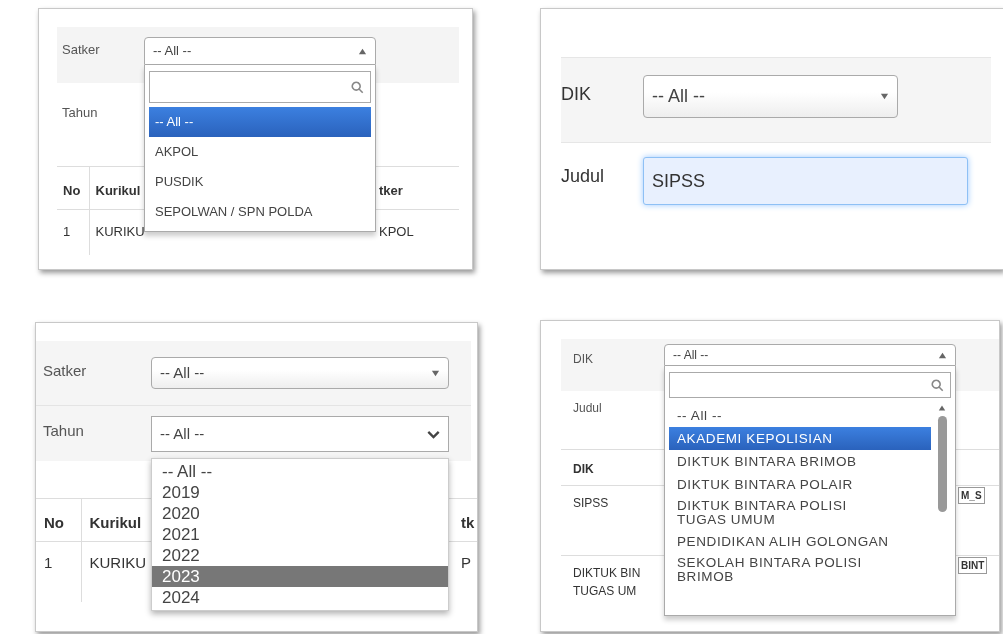  What do you see at coordinates (464, 571) in the screenshot?
I see `table-cell: P` at bounding box center [464, 571].